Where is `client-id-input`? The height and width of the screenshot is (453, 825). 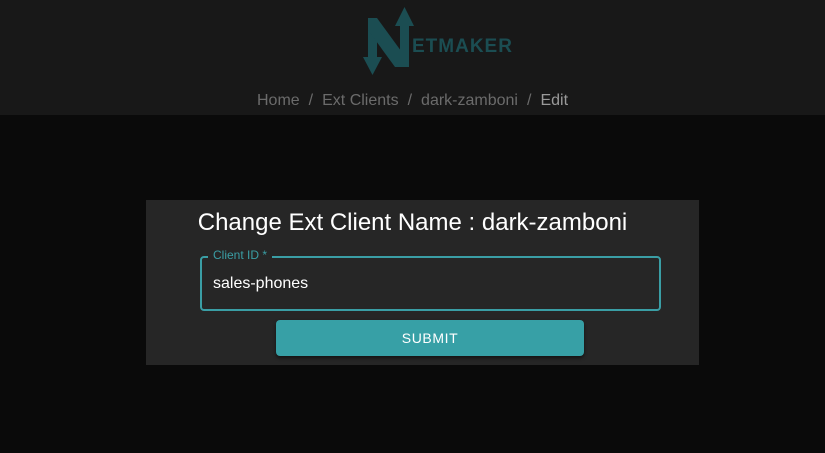
client-id-input is located at coordinates (433, 283).